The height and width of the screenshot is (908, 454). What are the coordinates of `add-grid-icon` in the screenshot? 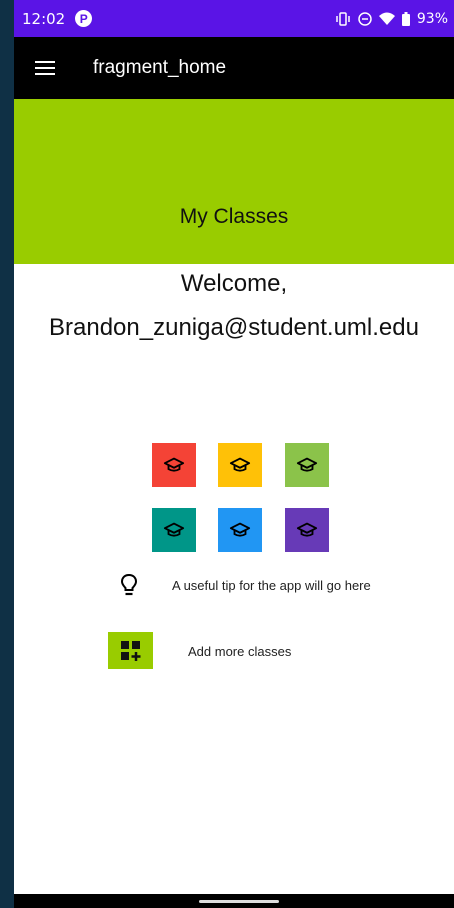 It's located at (130, 650).